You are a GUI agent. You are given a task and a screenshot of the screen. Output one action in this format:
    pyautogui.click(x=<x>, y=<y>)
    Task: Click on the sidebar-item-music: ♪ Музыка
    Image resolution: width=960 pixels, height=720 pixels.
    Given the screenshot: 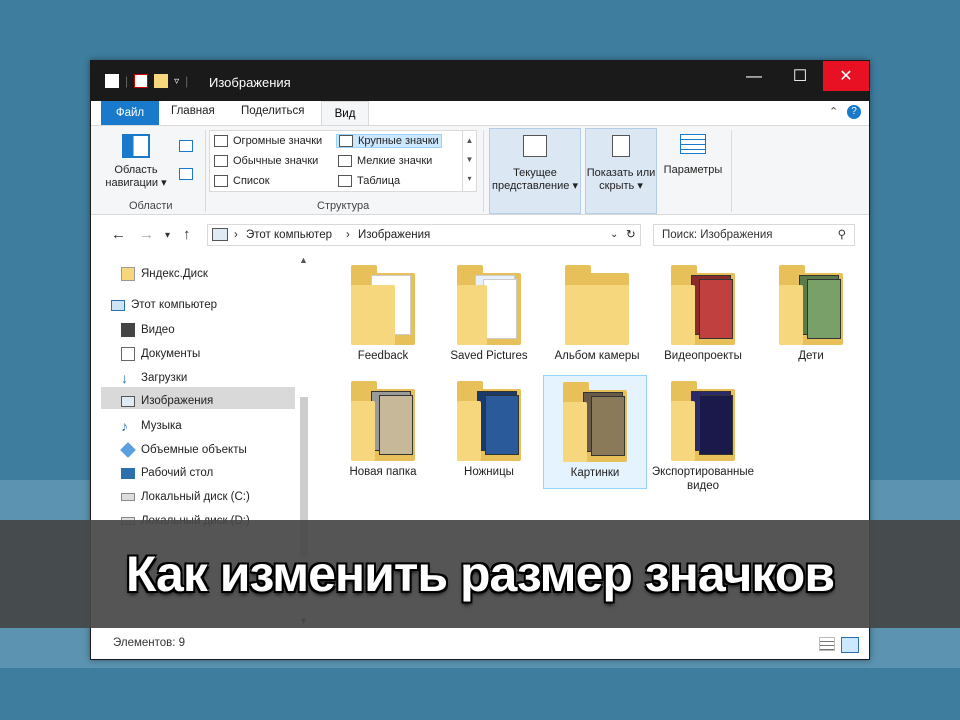 What is the action you would take?
    pyautogui.click(x=151, y=426)
    